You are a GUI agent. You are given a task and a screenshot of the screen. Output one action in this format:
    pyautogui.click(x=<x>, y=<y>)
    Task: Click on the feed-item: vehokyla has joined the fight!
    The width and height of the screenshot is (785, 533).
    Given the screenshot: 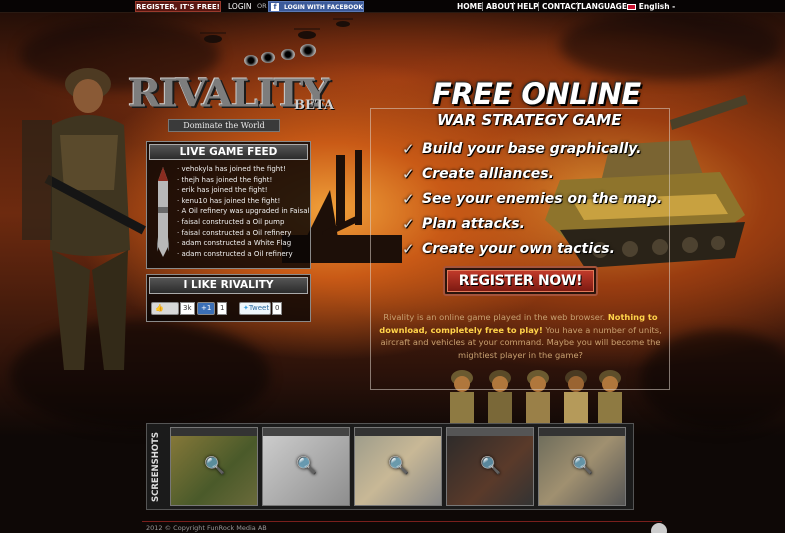 What is the action you would take?
    pyautogui.click(x=244, y=169)
    